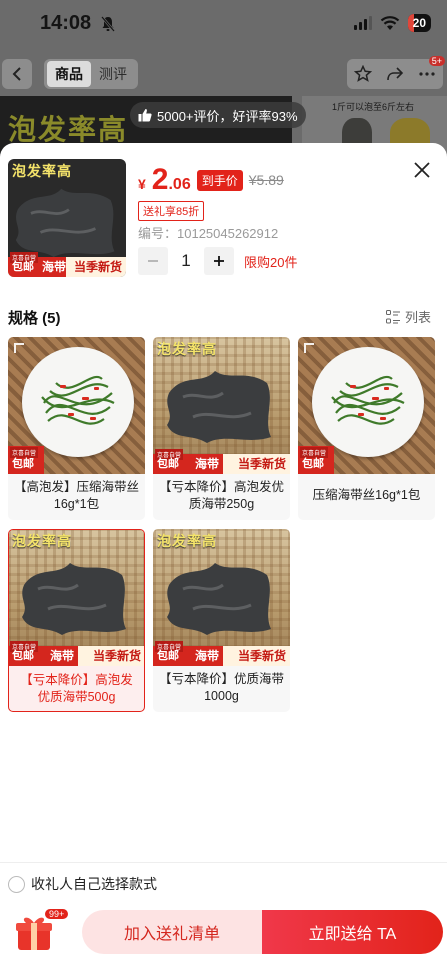 Image resolution: width=447 pixels, height=955 pixels. What do you see at coordinates (222, 687) in the screenshot?
I see `spec-label: 【亏本降价】优质海带1000g` at bounding box center [222, 687].